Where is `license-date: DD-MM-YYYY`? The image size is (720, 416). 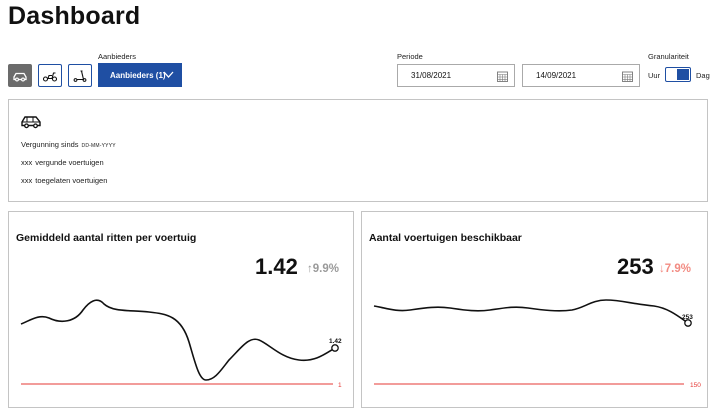 license-date: DD-MM-YYYY is located at coordinates (98, 146).